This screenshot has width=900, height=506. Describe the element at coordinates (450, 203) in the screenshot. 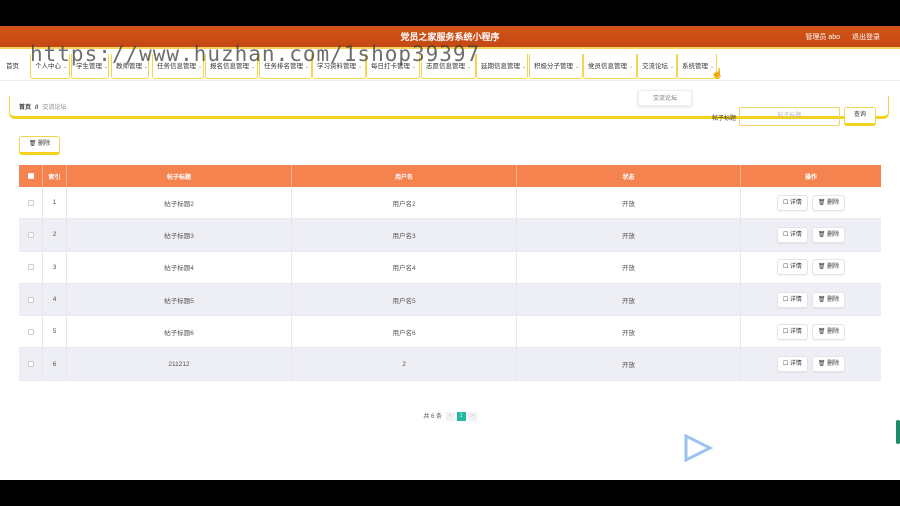

I see `table-row: 1 帖子标题2 用户名2 开放 ☐ 详情 🗑 删除` at that location.